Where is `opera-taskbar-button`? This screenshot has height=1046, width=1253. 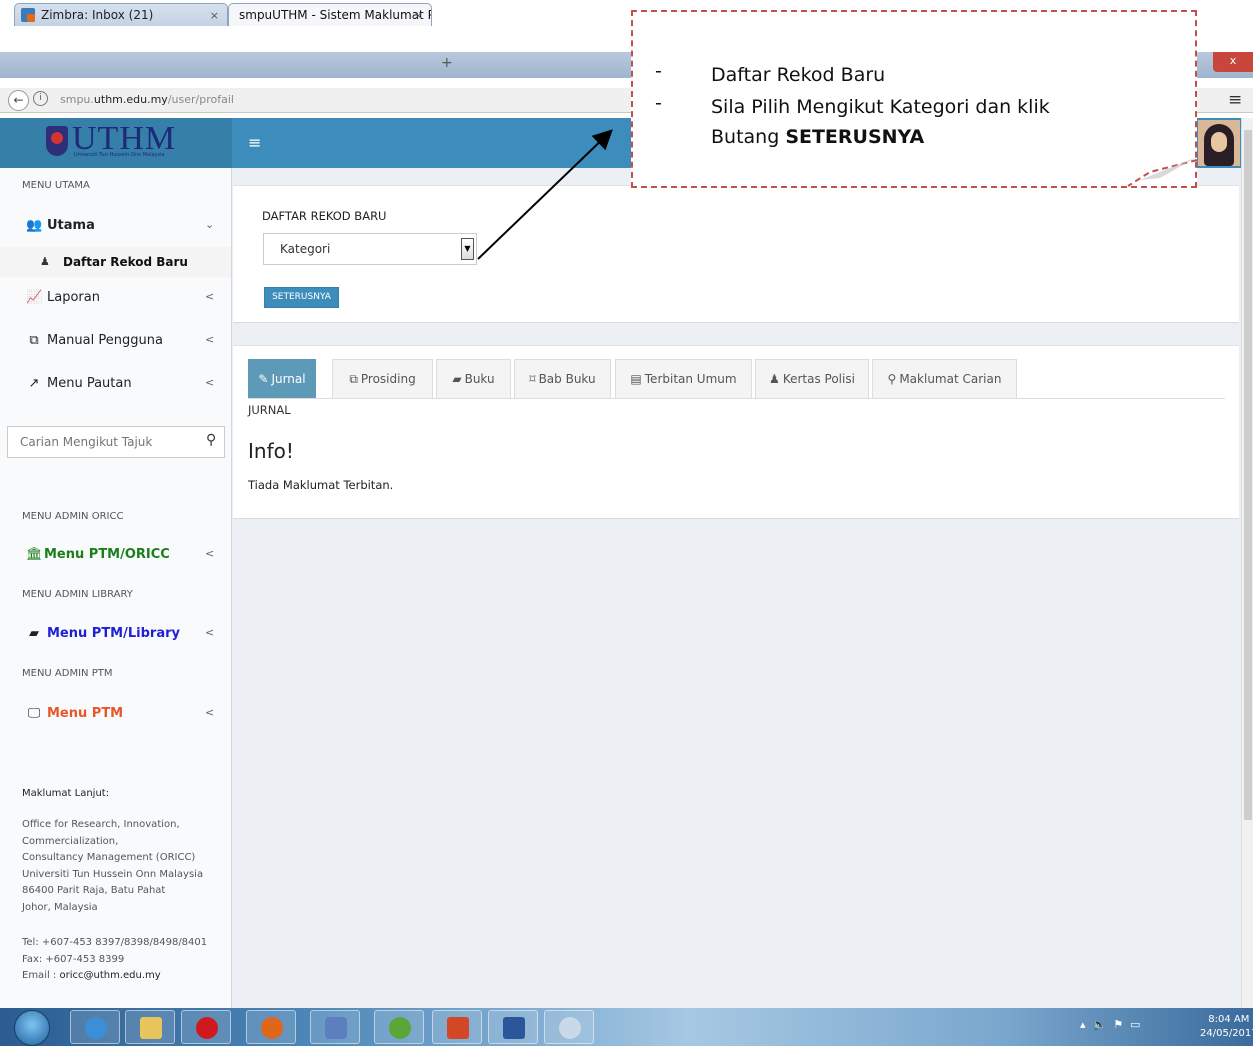 opera-taskbar-button is located at coordinates (206, 1027).